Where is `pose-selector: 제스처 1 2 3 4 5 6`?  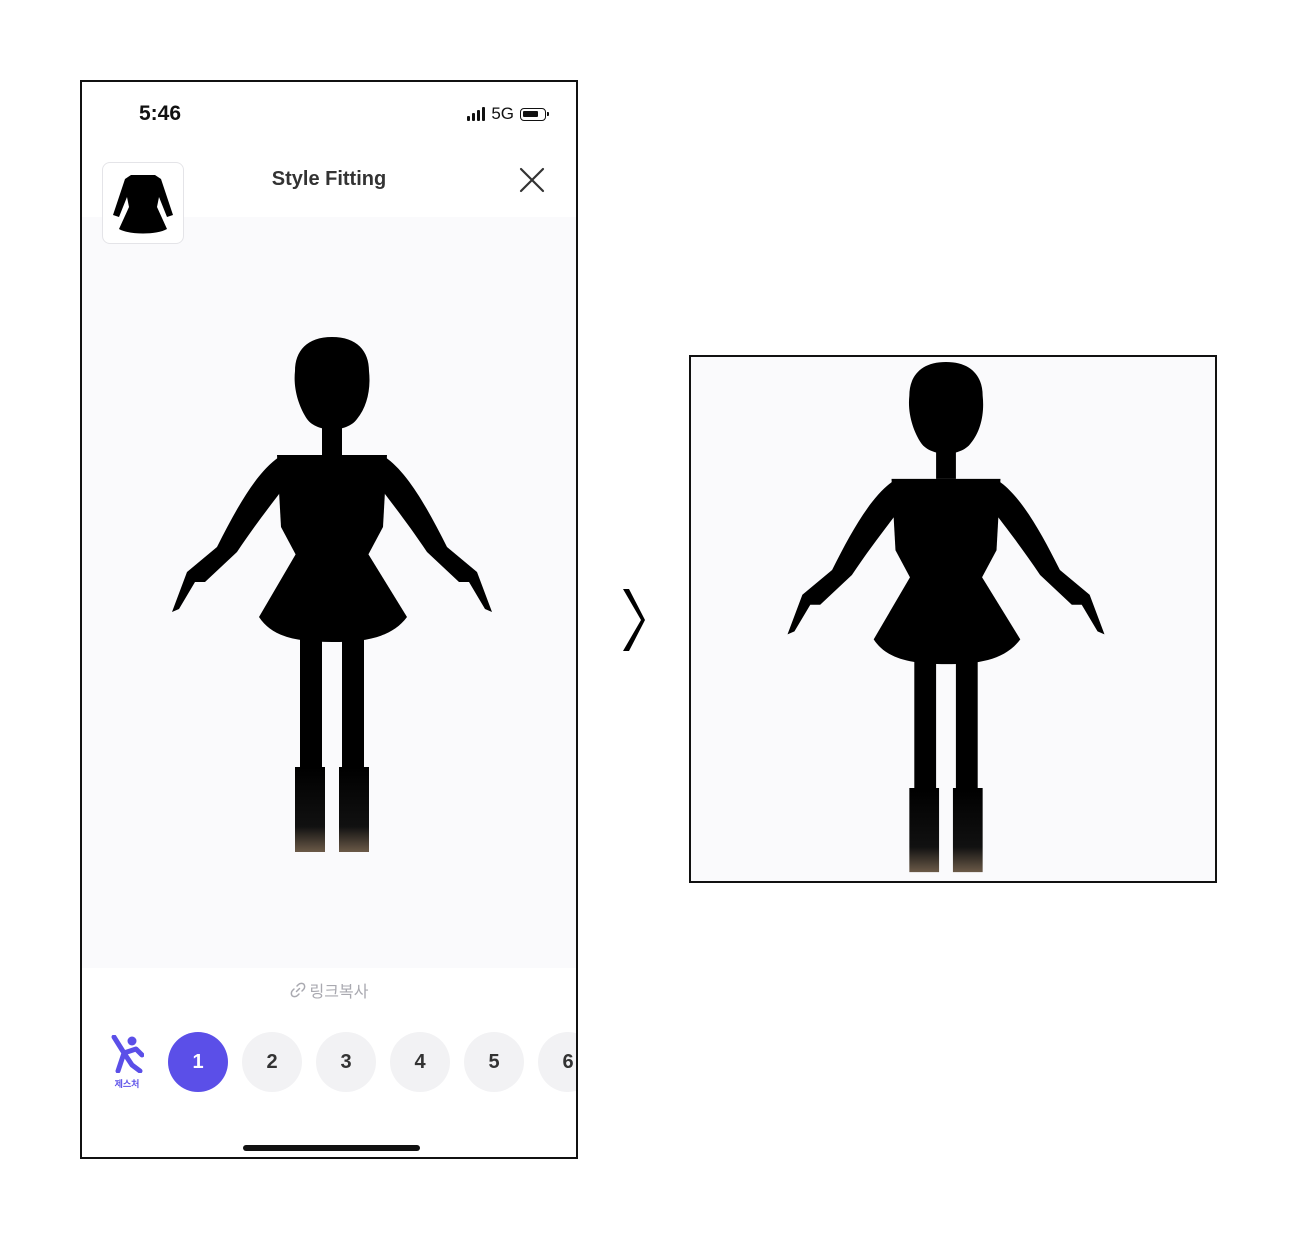 pose-selector: 제스처 1 2 3 4 5 6 is located at coordinates (339, 1062).